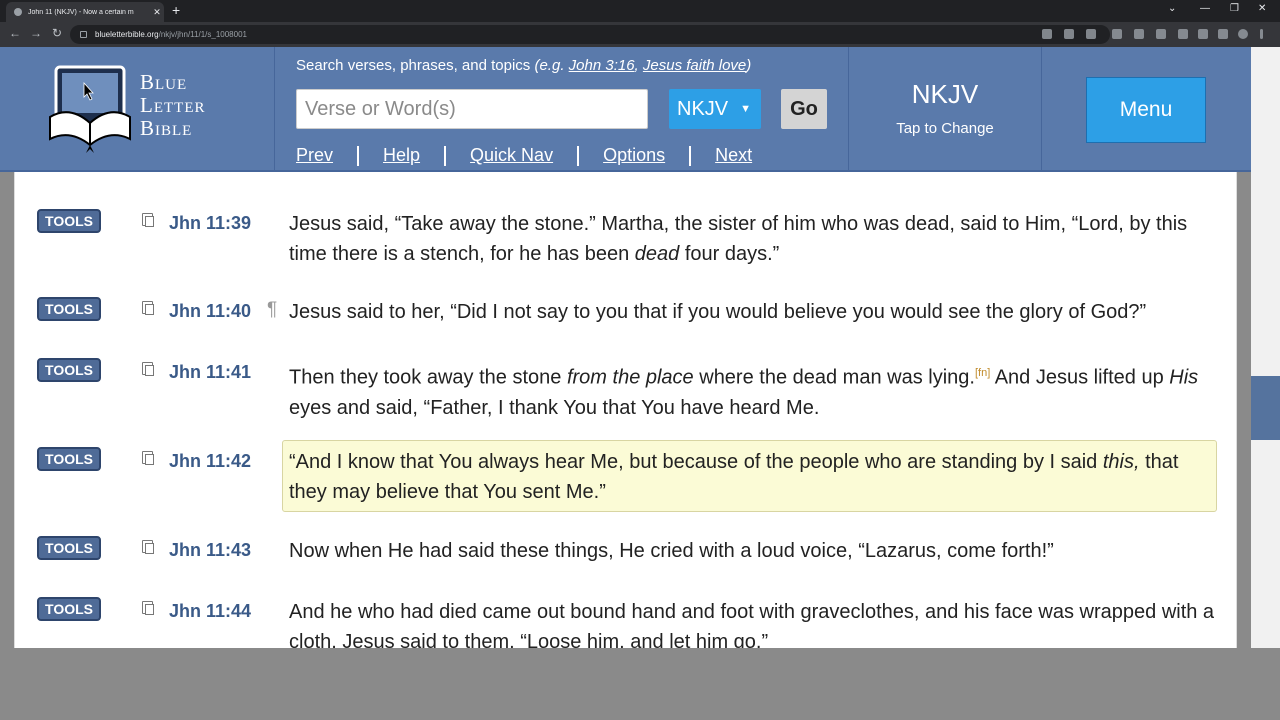 The image size is (1280, 720). I want to click on menu-button: Menu, so click(1146, 110).